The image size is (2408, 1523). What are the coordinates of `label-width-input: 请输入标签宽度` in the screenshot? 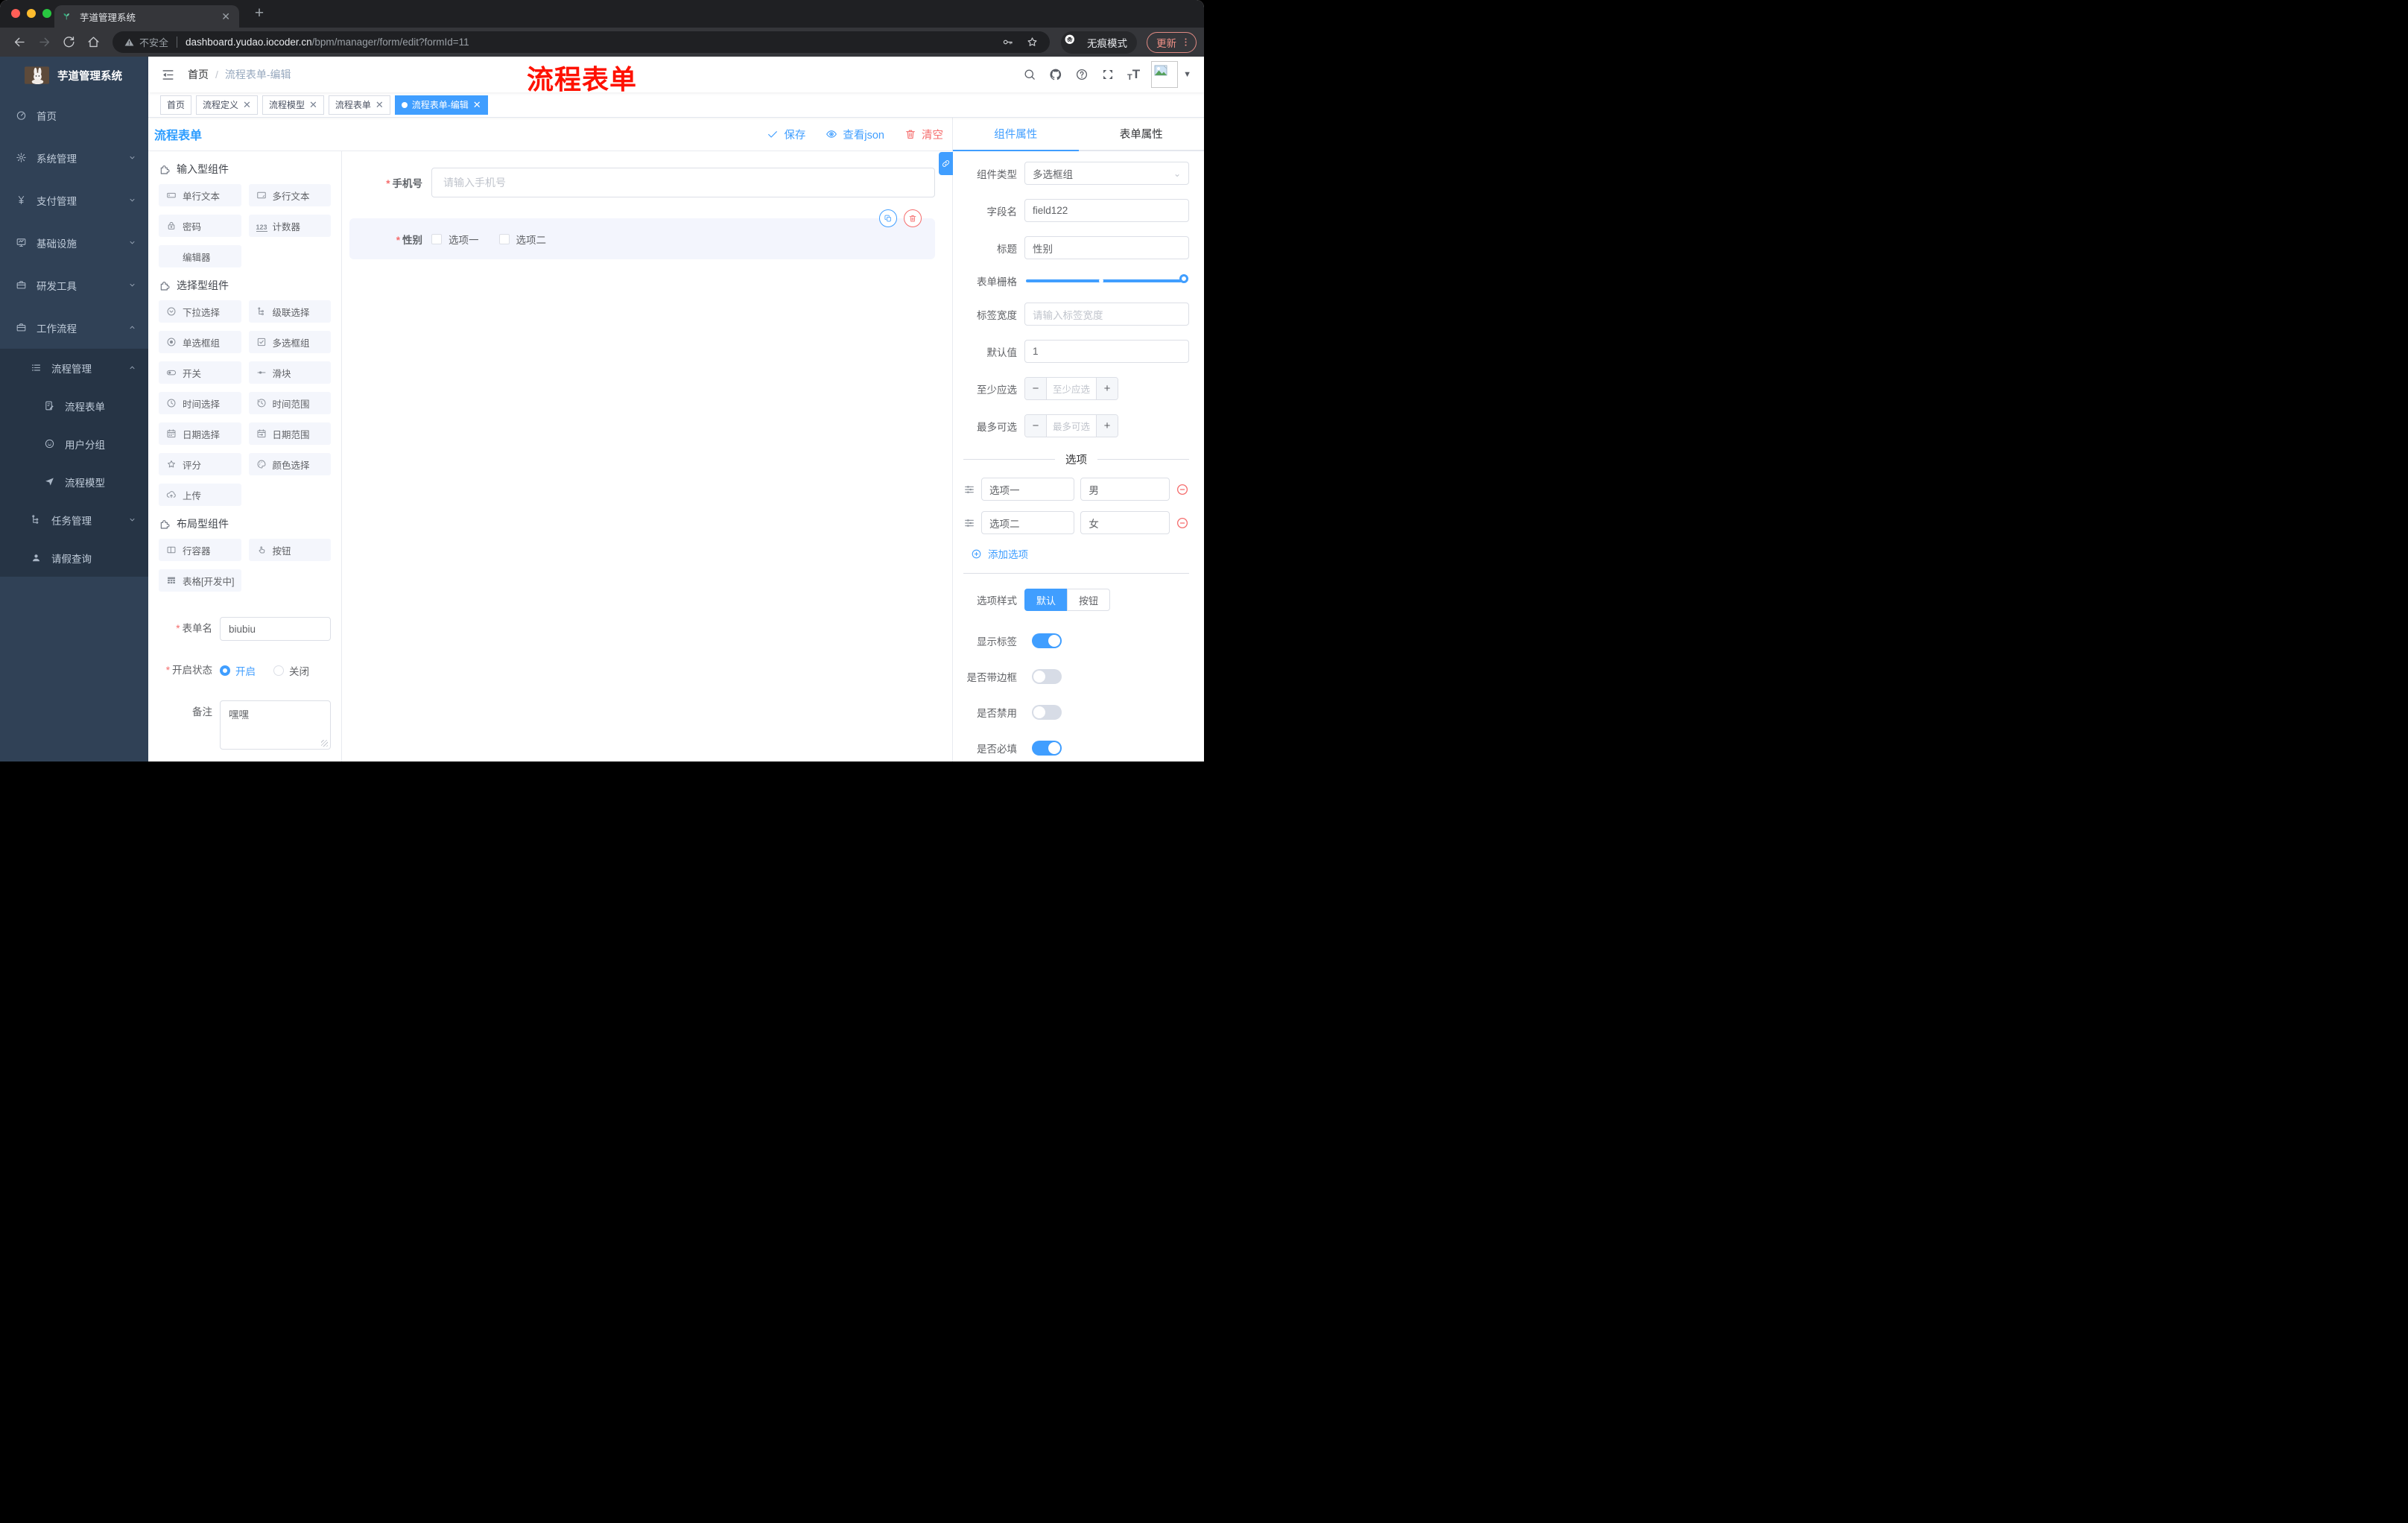 It's located at (1106, 315).